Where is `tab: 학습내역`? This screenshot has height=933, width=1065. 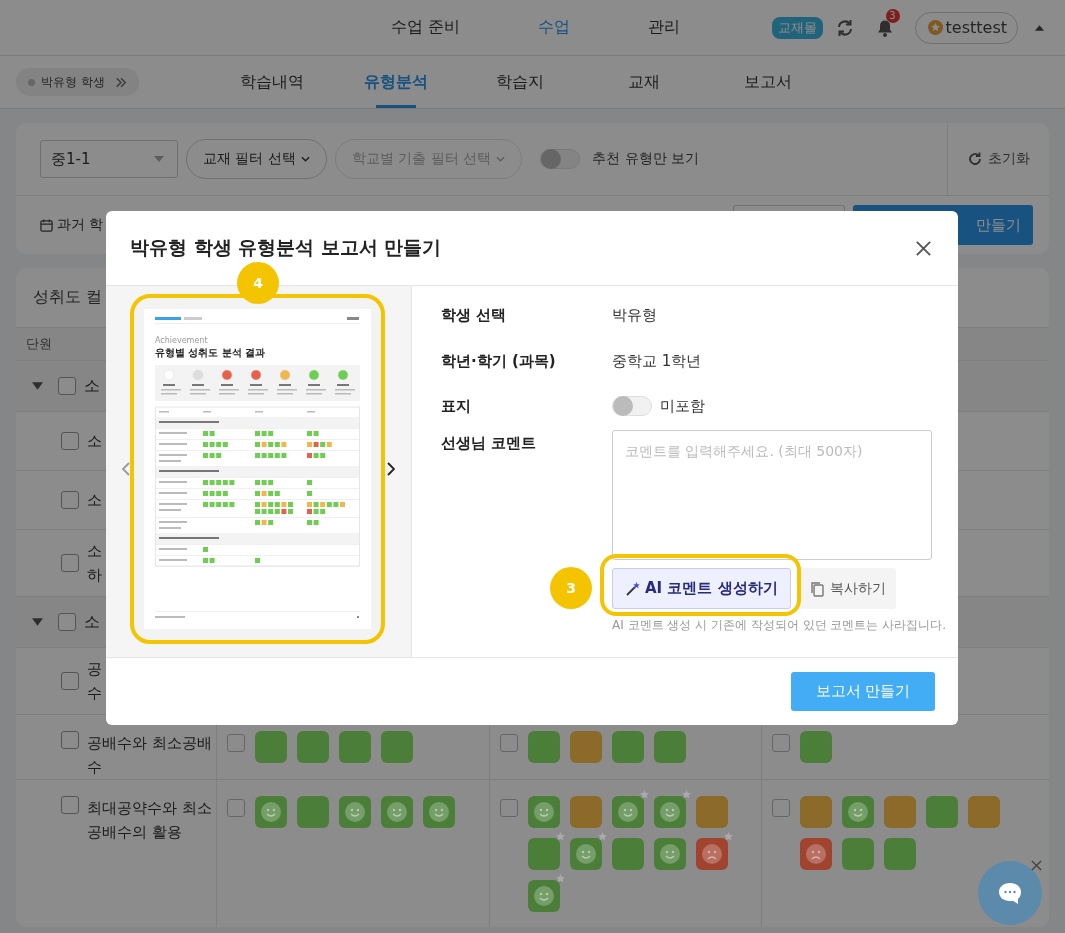
tab: 학습내역 is located at coordinates (271, 82).